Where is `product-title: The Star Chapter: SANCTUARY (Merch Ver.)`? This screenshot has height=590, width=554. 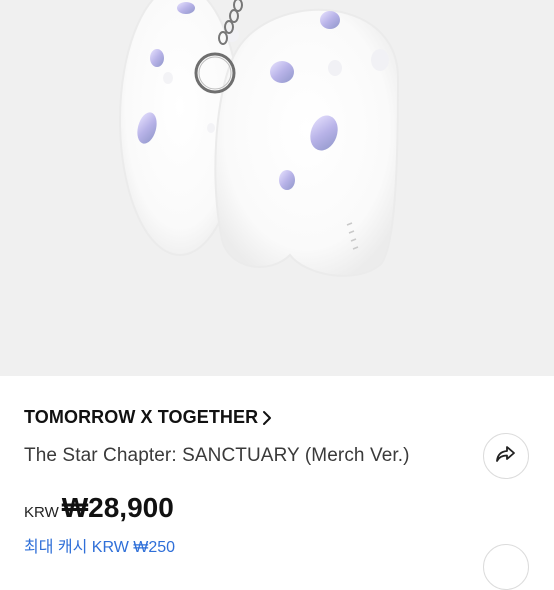 product-title: The Star Chapter: SANCTUARY (Merch Ver.) is located at coordinates (217, 455).